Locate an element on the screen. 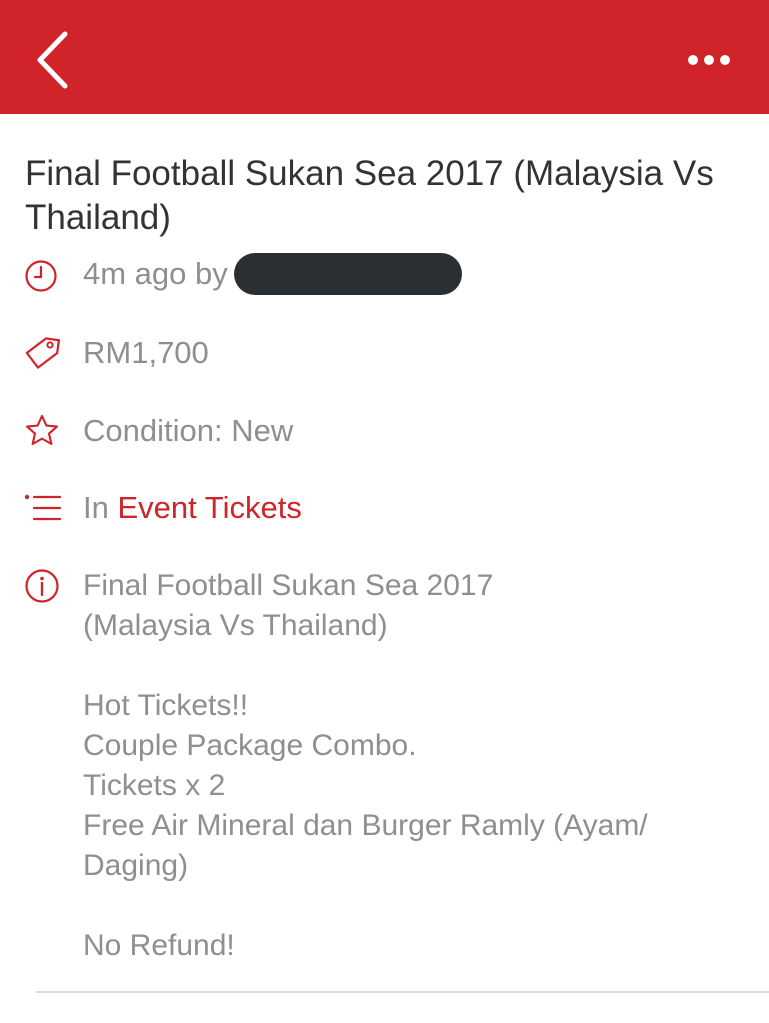 This screenshot has width=769, height=1023. info-icon is located at coordinates (44, 588).